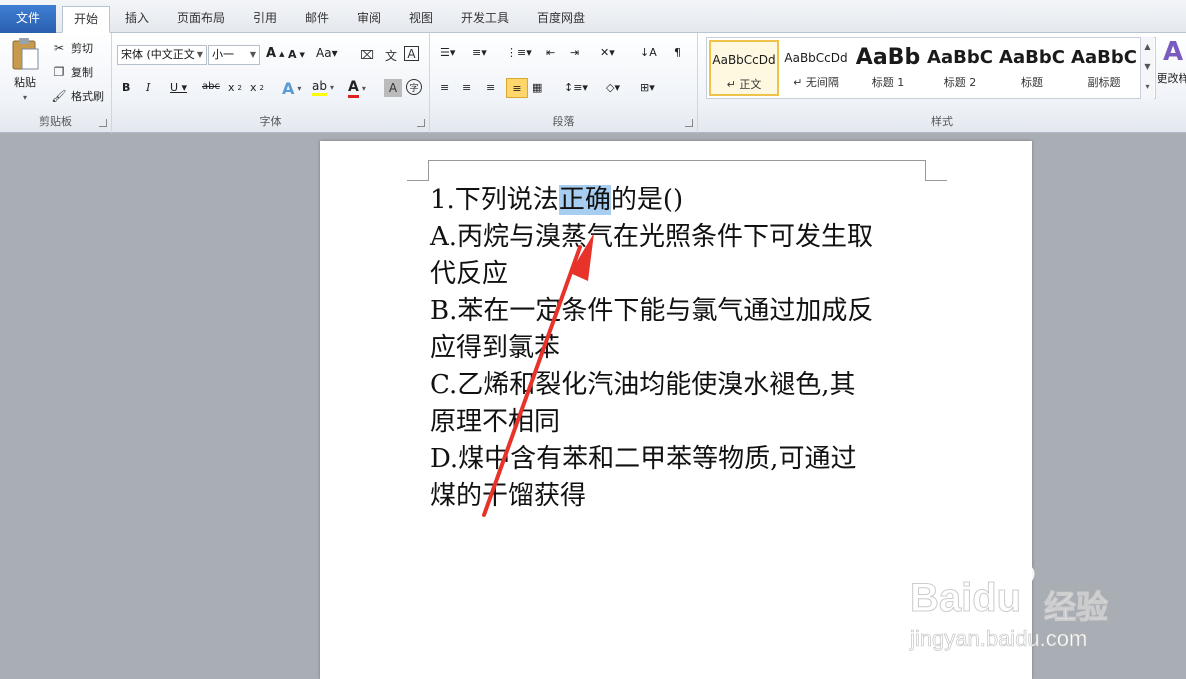  Describe the element at coordinates (428, 170) in the screenshot. I see `margin-corner-tl` at that location.